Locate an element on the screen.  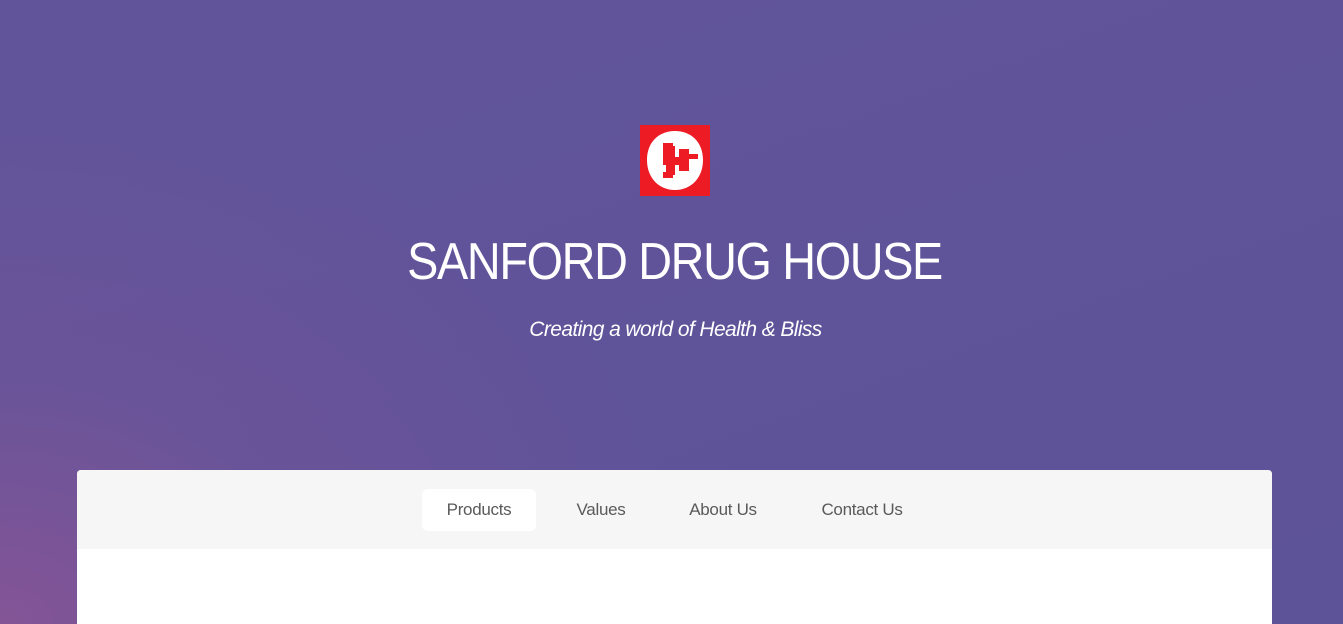
nav-item-products: Products is located at coordinates (479, 510).